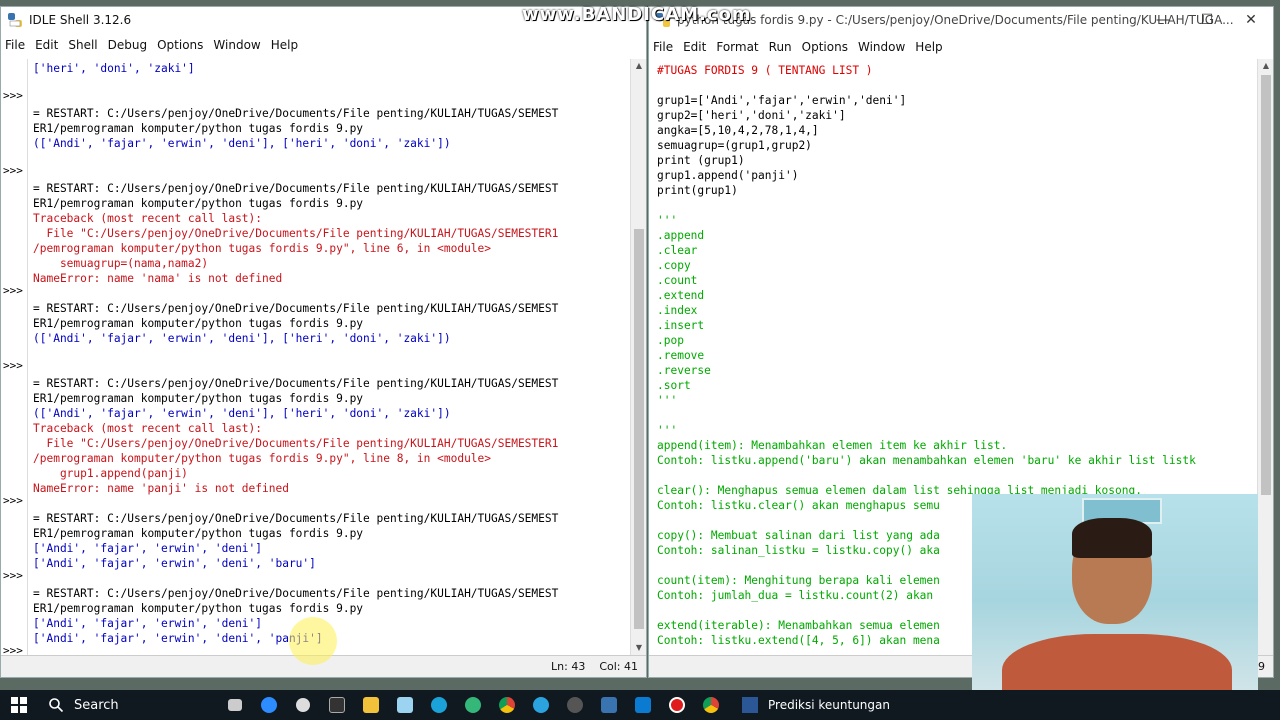 This screenshot has width=1280, height=720. Describe the element at coordinates (15, 20) in the screenshot. I see `python-idle-icon` at that location.